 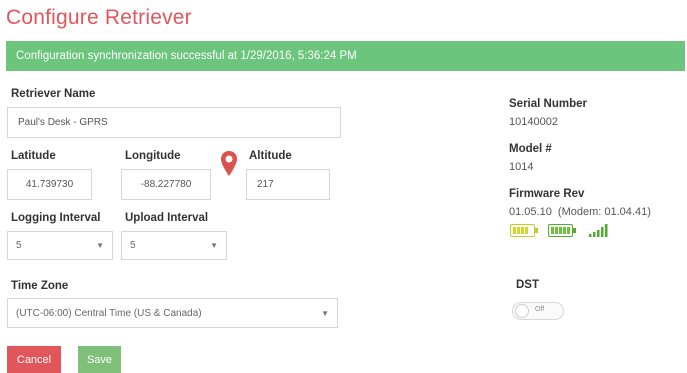 What do you see at coordinates (60, 245) in the screenshot?
I see `logging-interval-select: 5 ▼` at bounding box center [60, 245].